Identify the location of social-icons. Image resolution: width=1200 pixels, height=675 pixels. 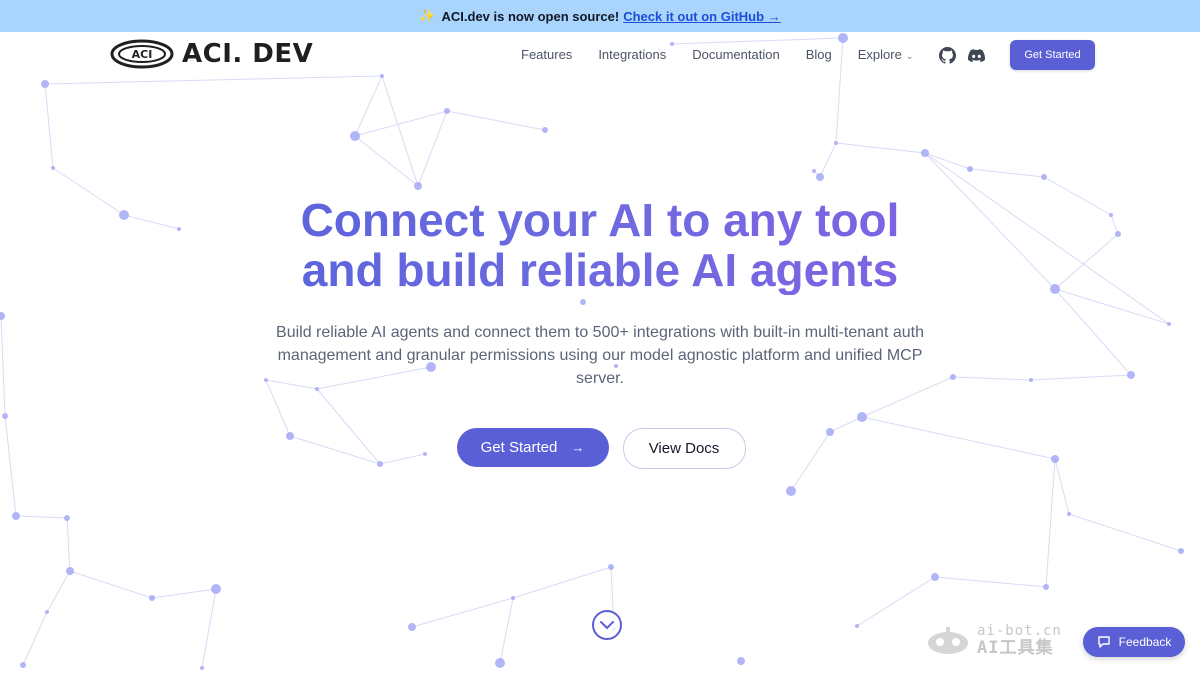
(967, 55).